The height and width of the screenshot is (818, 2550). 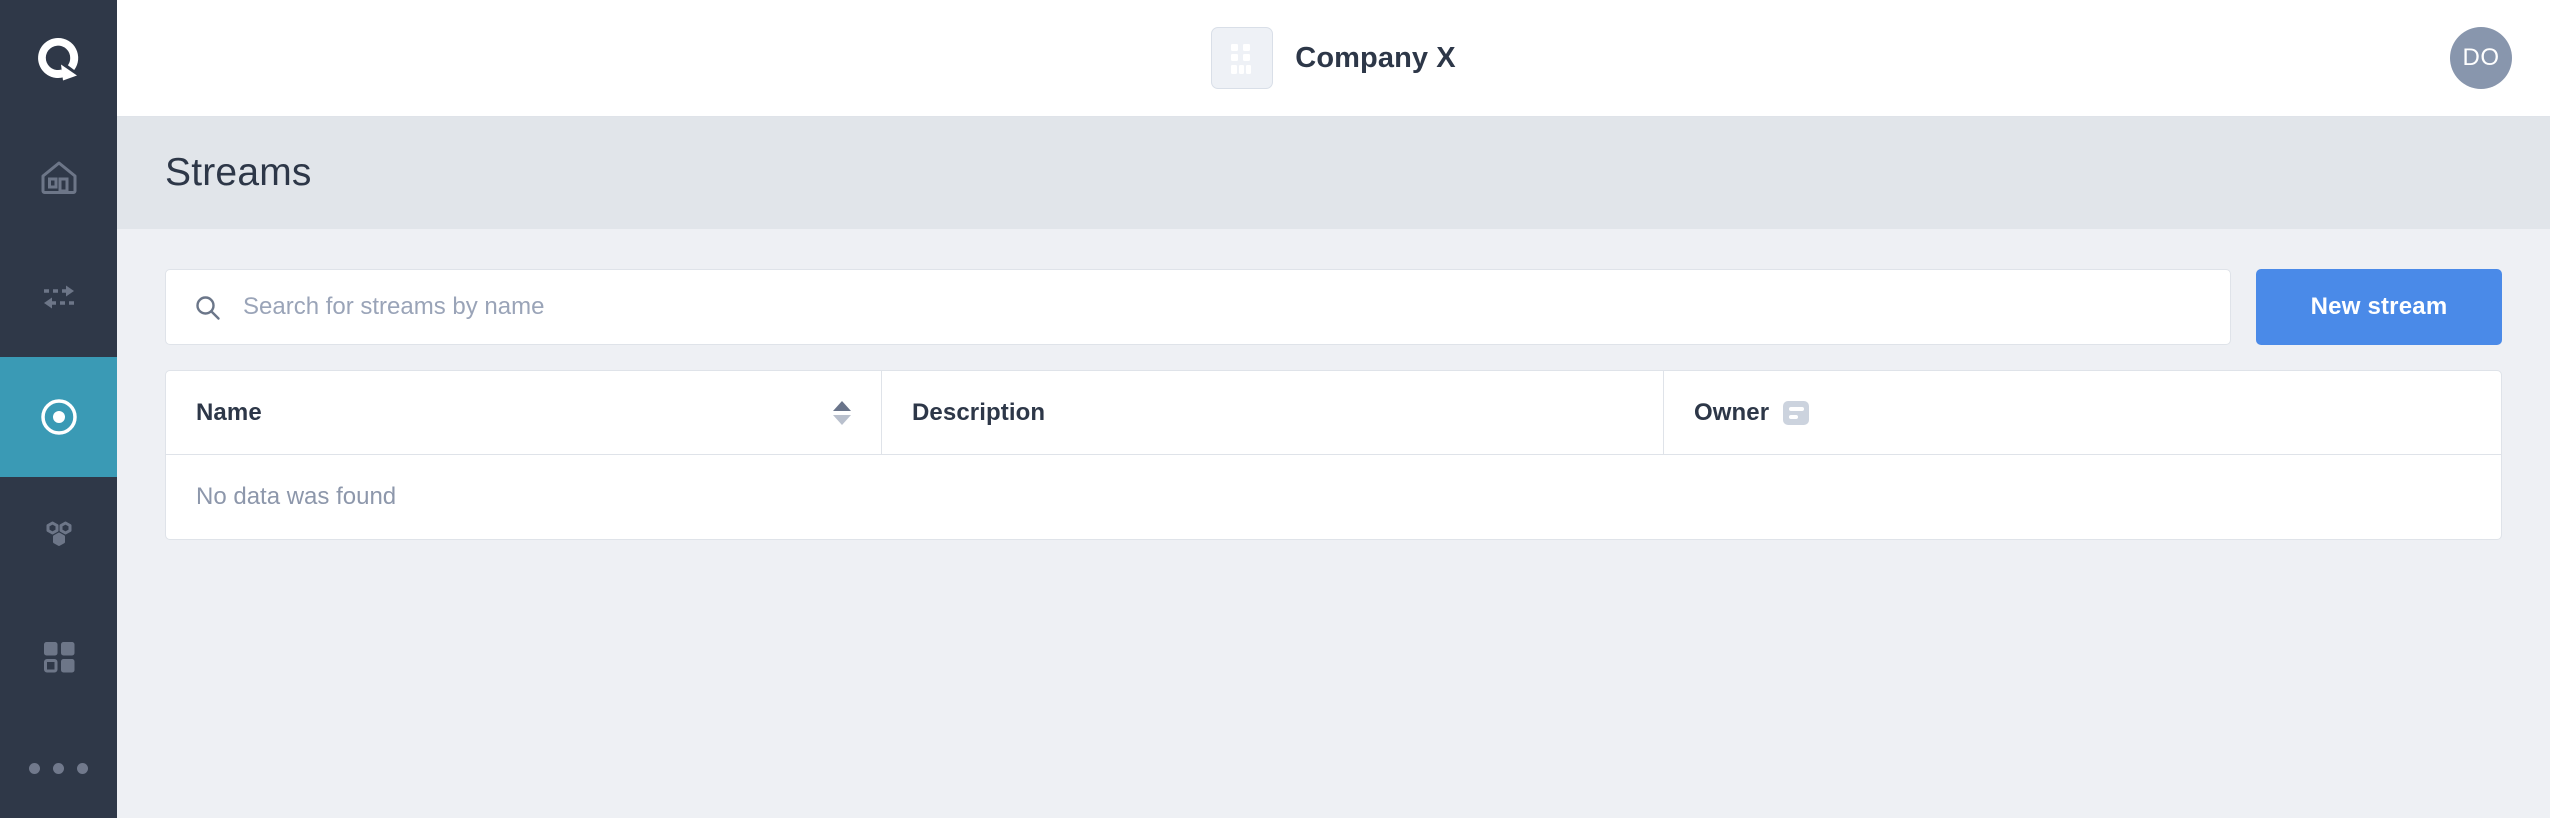 I want to click on building-glyph-icon, so click(x=1241, y=59).